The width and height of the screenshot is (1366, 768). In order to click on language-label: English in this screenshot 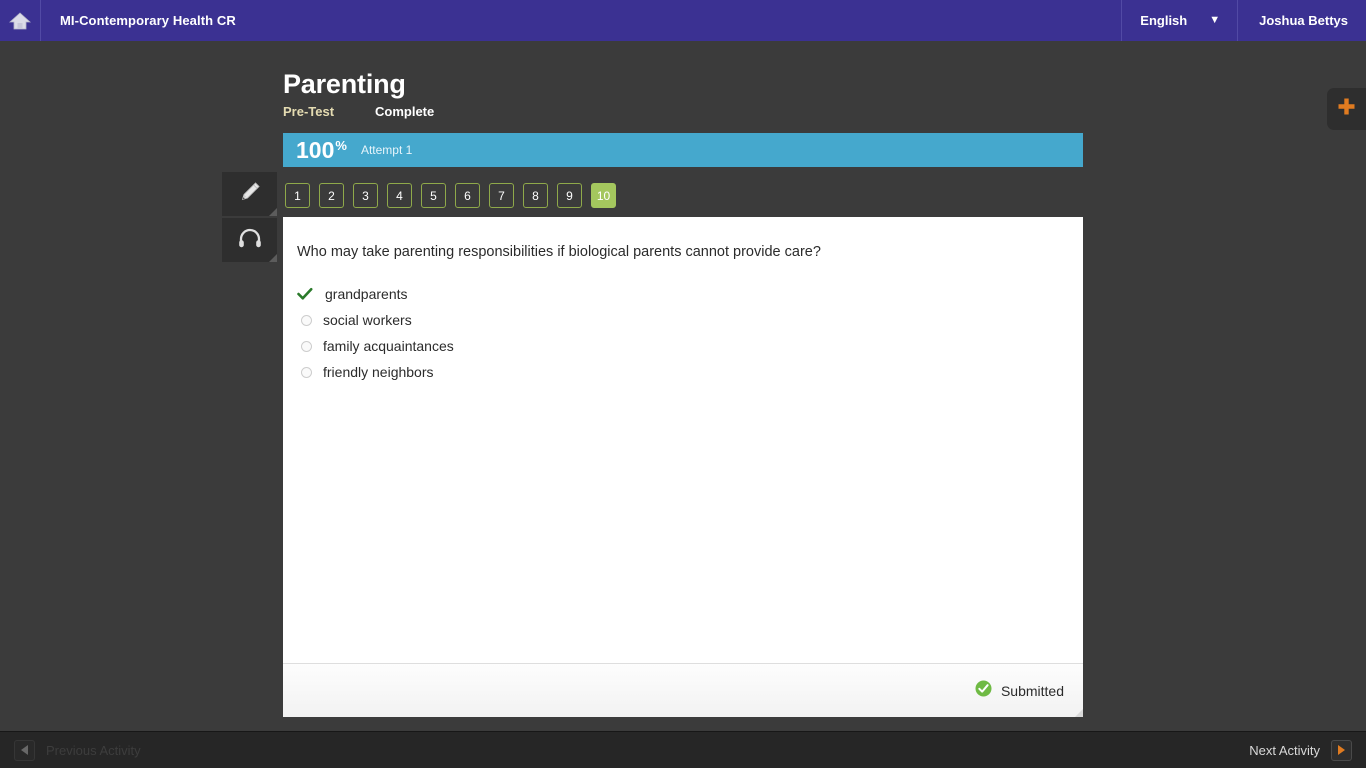, I will do `click(1164, 20)`.